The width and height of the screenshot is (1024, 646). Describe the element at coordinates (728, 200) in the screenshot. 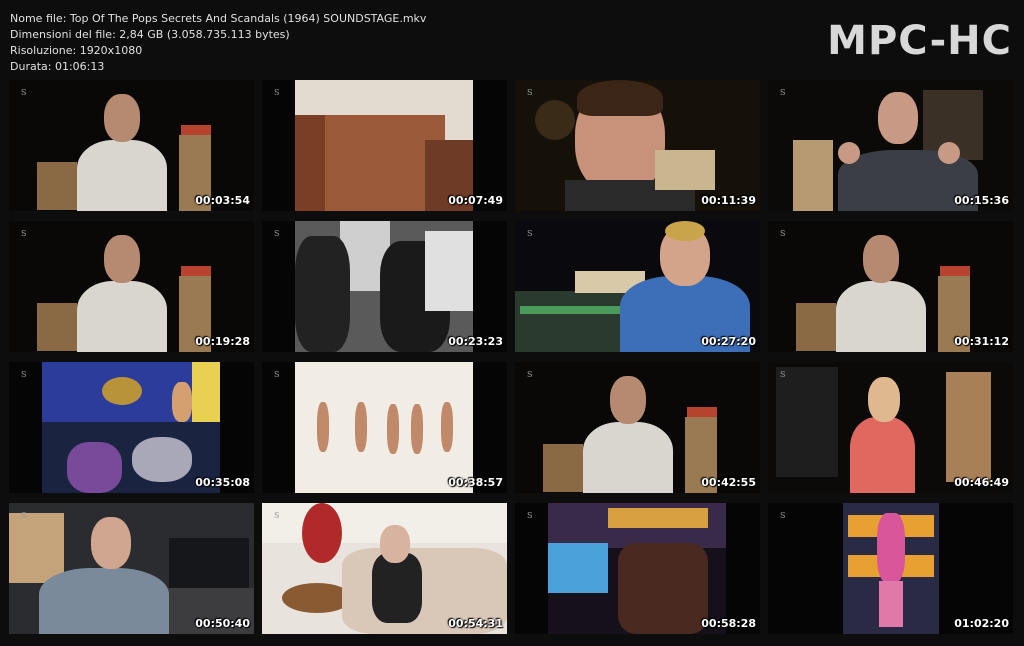

I see `thumbnail-timestamp: 00:11:39` at that location.